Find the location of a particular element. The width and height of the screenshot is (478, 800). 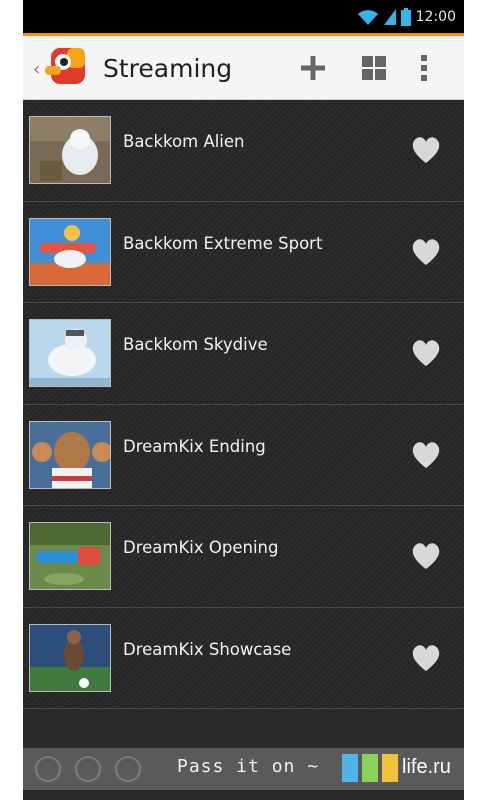

add-button is located at coordinates (313, 68).